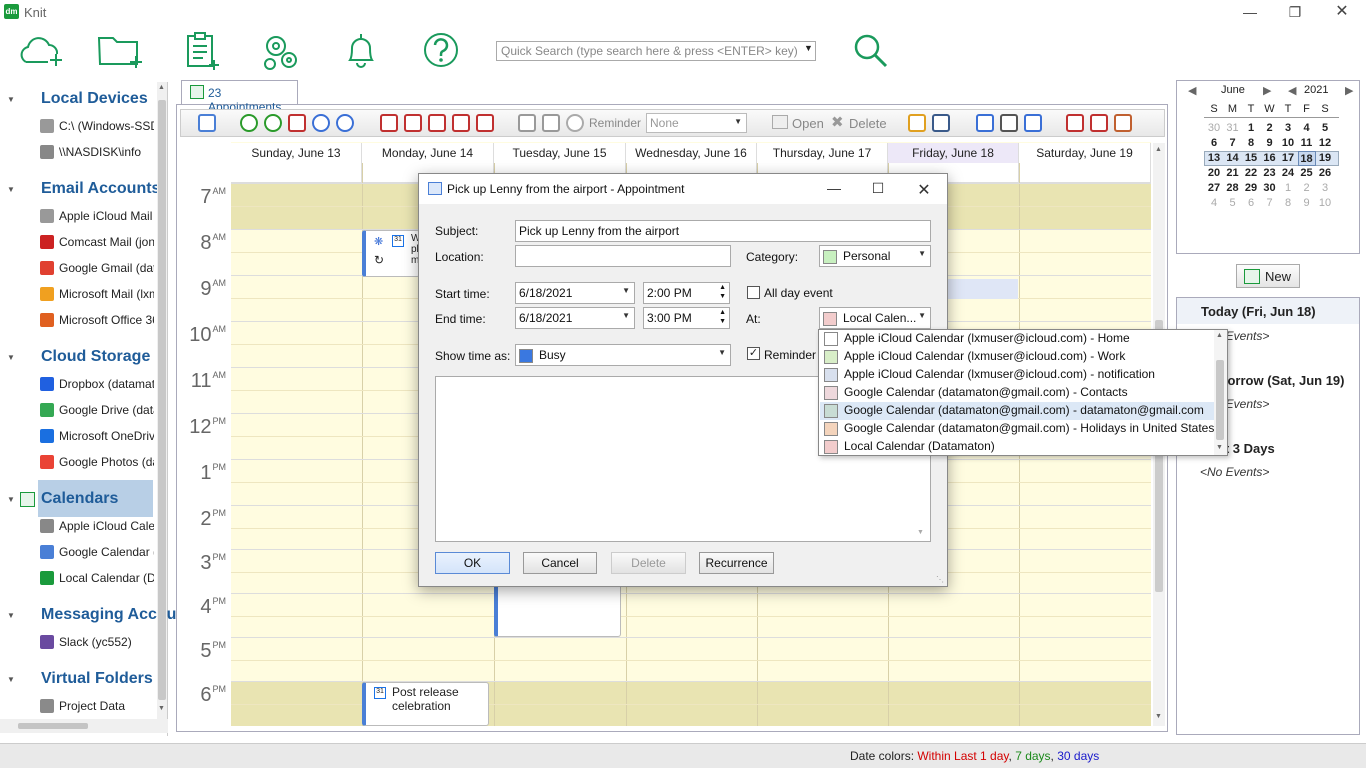 The width and height of the screenshot is (1366, 768). I want to click on left-horizontal-scrollbar-thumb, so click(53, 726).